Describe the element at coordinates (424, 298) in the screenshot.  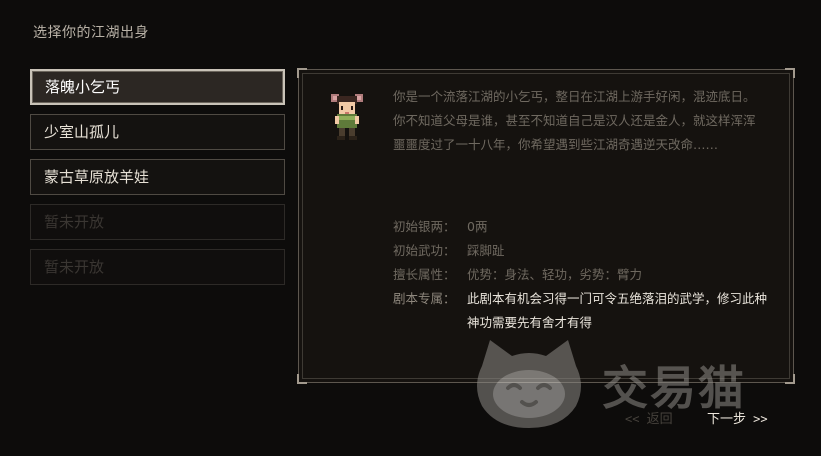
I see `stat-label: 剧本专属：` at that location.